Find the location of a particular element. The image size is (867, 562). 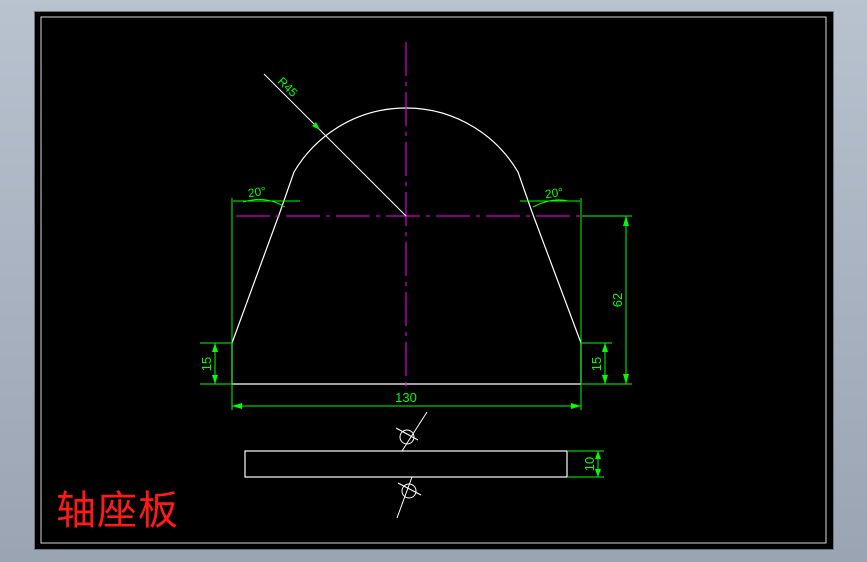

dim-10-label: 10 is located at coordinates (589, 464).